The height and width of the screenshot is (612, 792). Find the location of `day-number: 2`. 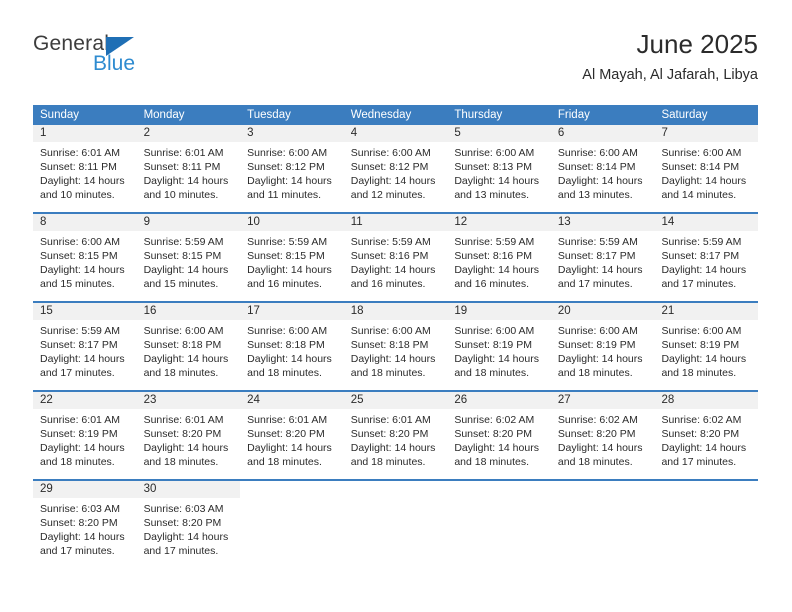

day-number: 2 is located at coordinates (189, 133).